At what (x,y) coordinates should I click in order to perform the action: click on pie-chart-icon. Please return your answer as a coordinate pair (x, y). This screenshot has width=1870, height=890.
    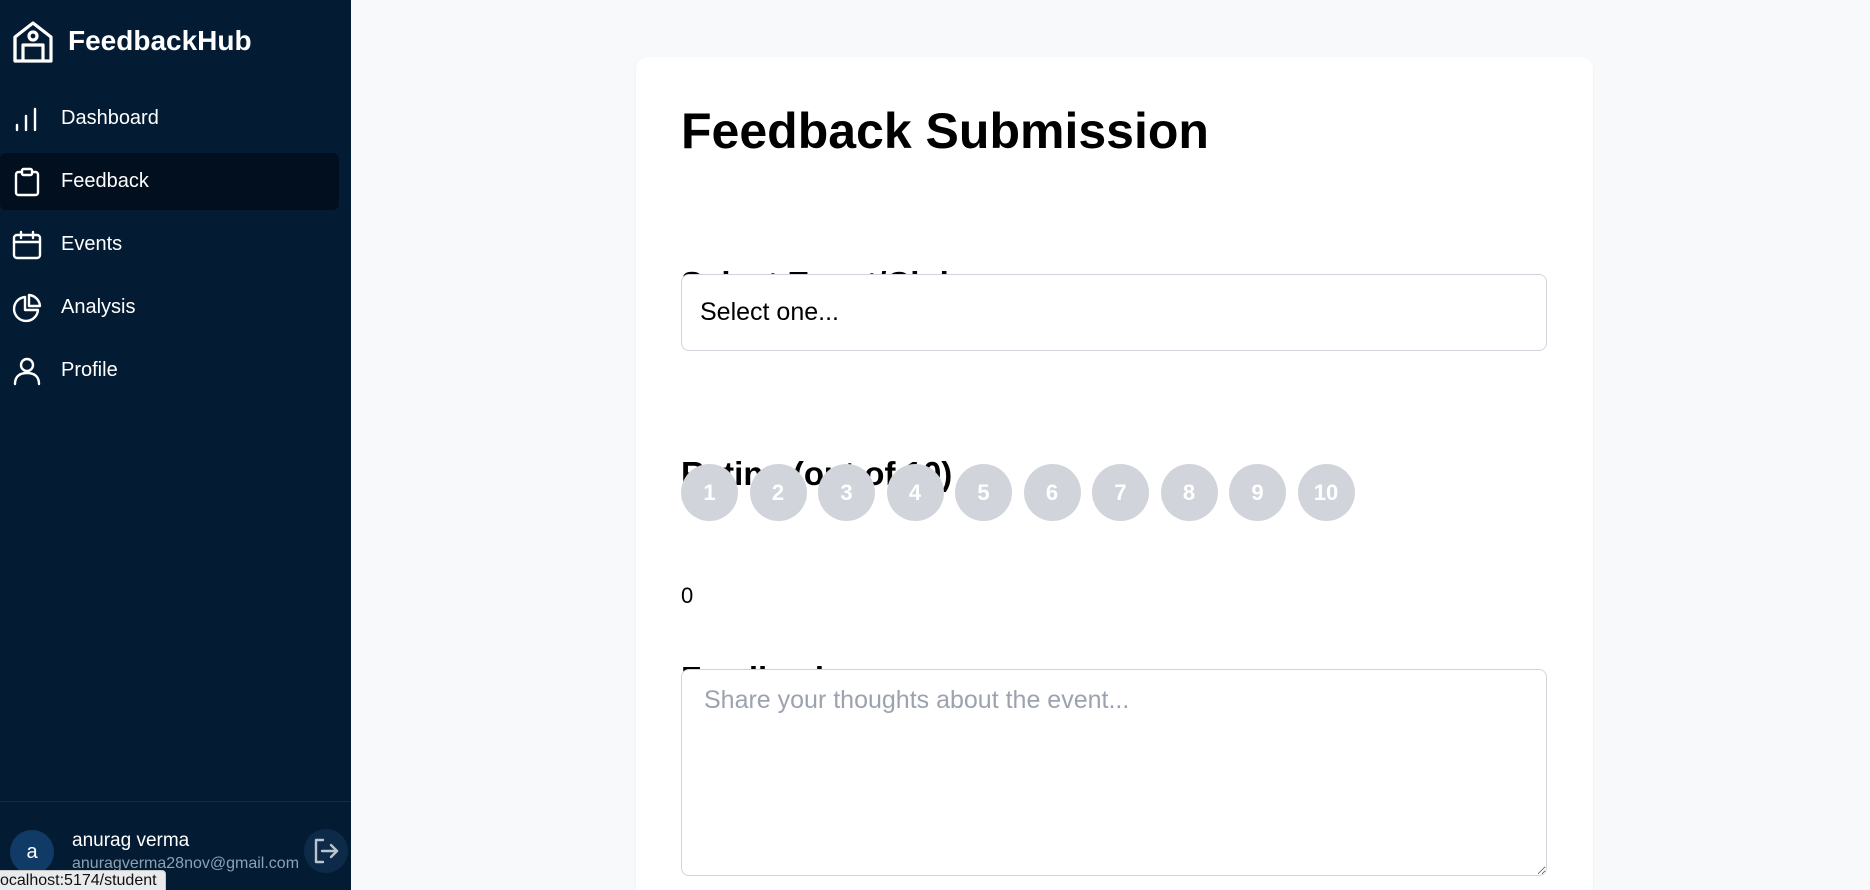
    Looking at the image, I should click on (27, 307).